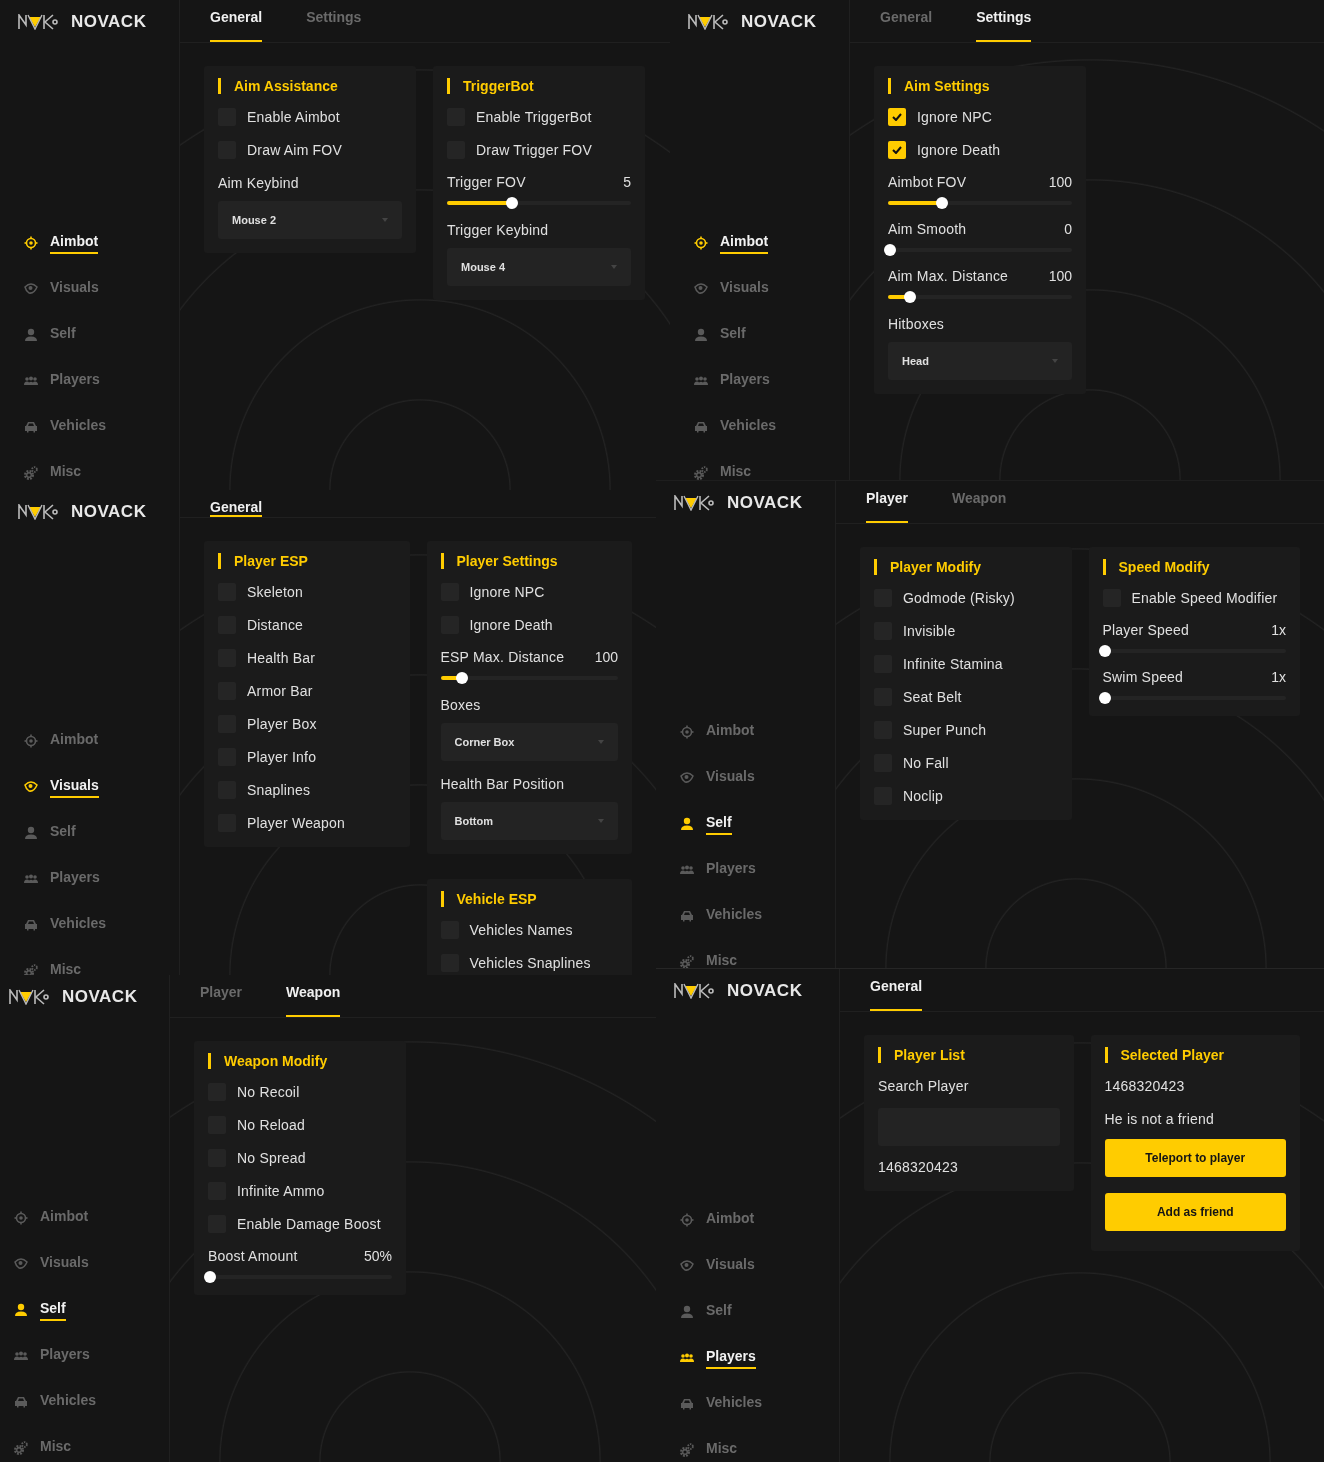 The height and width of the screenshot is (1462, 1324). I want to click on dropdown: Bottom, so click(529, 821).